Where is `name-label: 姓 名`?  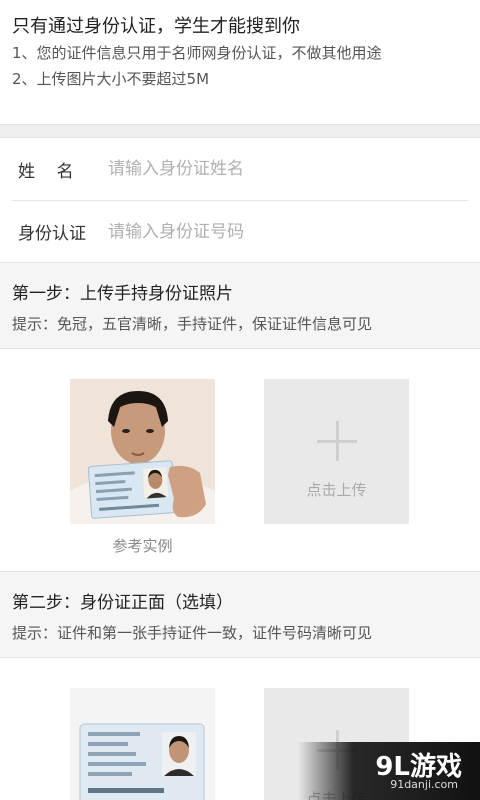 name-label: 姓 名 is located at coordinates (46, 171).